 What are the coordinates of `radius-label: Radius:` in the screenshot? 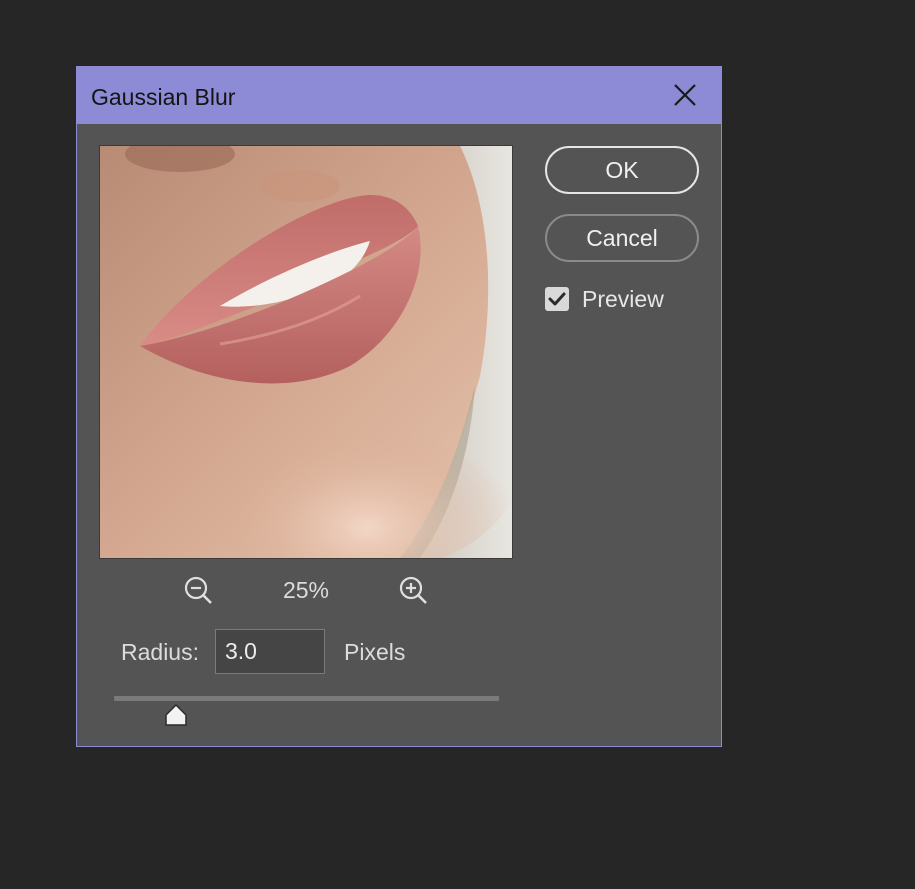 It's located at (160, 652).